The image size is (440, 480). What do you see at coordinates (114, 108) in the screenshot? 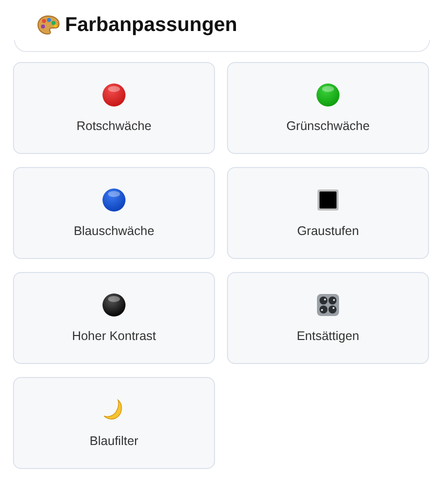
I see `filter-option-card: Rotschwäche` at bounding box center [114, 108].